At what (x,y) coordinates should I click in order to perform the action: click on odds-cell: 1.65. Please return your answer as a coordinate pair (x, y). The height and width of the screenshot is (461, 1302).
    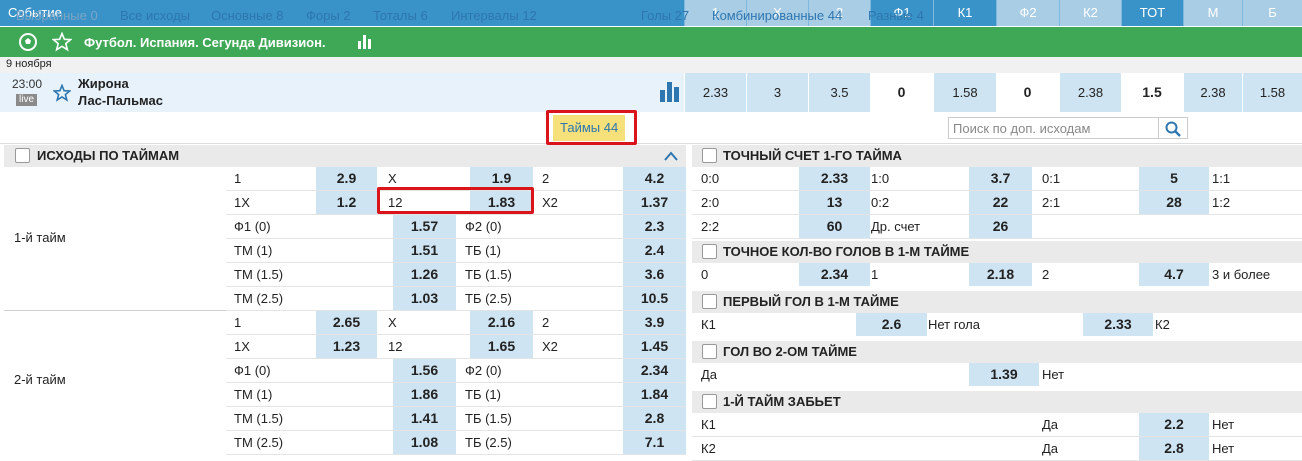
    Looking at the image, I should click on (501, 346).